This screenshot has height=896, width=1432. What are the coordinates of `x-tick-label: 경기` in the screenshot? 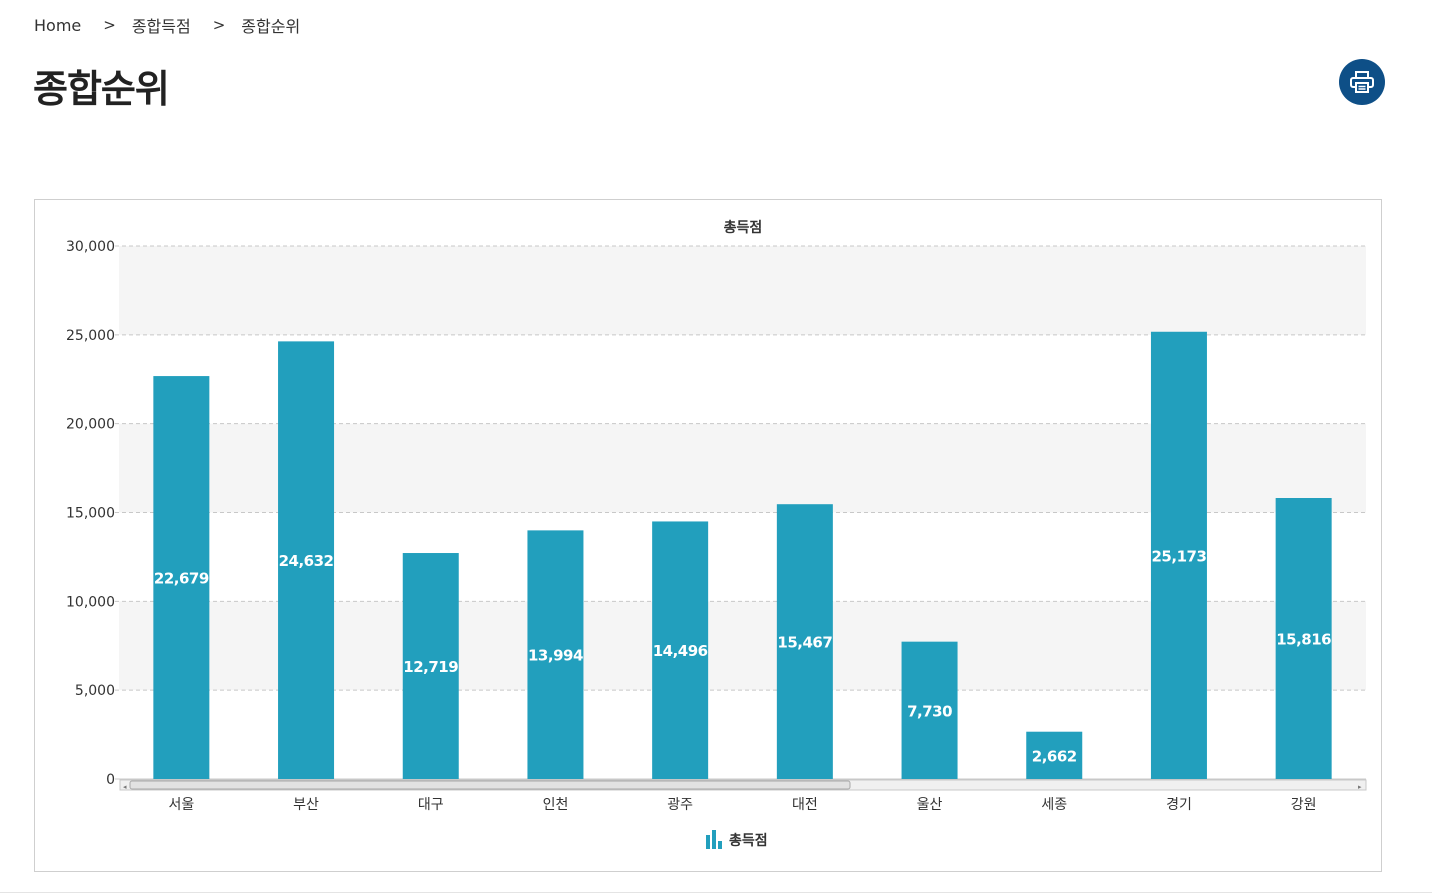 It's located at (1179, 805).